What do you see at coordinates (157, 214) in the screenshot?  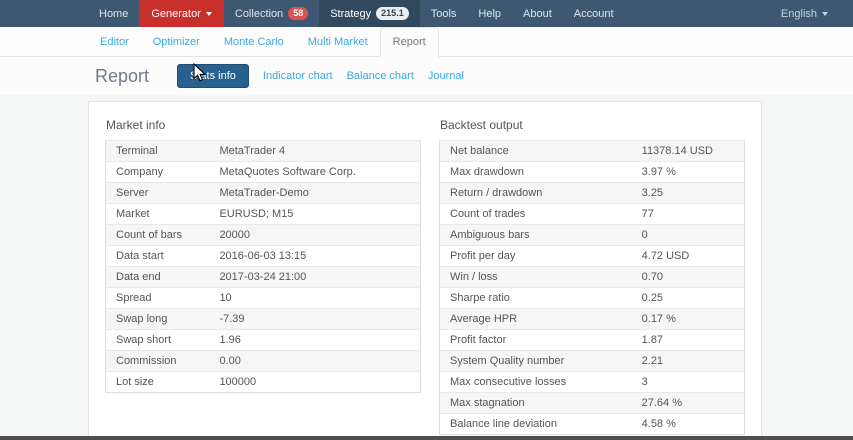 I see `row-label: Market` at bounding box center [157, 214].